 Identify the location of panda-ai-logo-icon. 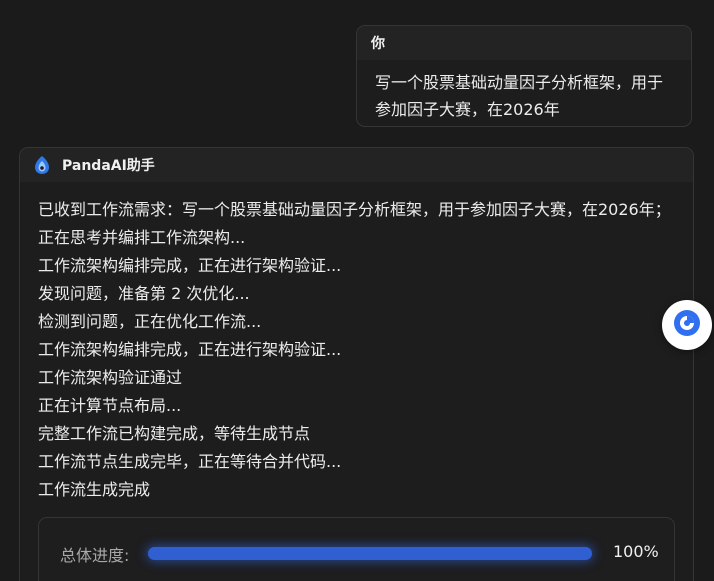
(42, 165).